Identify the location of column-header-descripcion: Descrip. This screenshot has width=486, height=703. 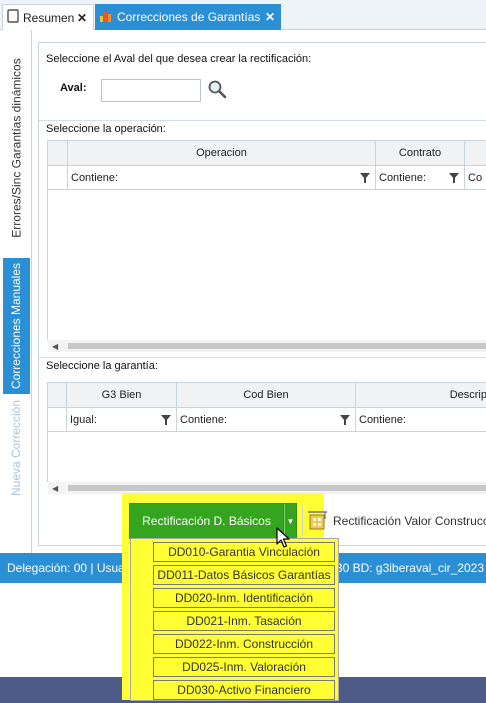
(421, 395).